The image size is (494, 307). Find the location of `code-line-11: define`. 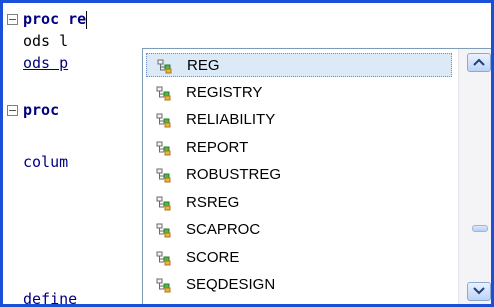

code-line-11: define is located at coordinates (50, 297).